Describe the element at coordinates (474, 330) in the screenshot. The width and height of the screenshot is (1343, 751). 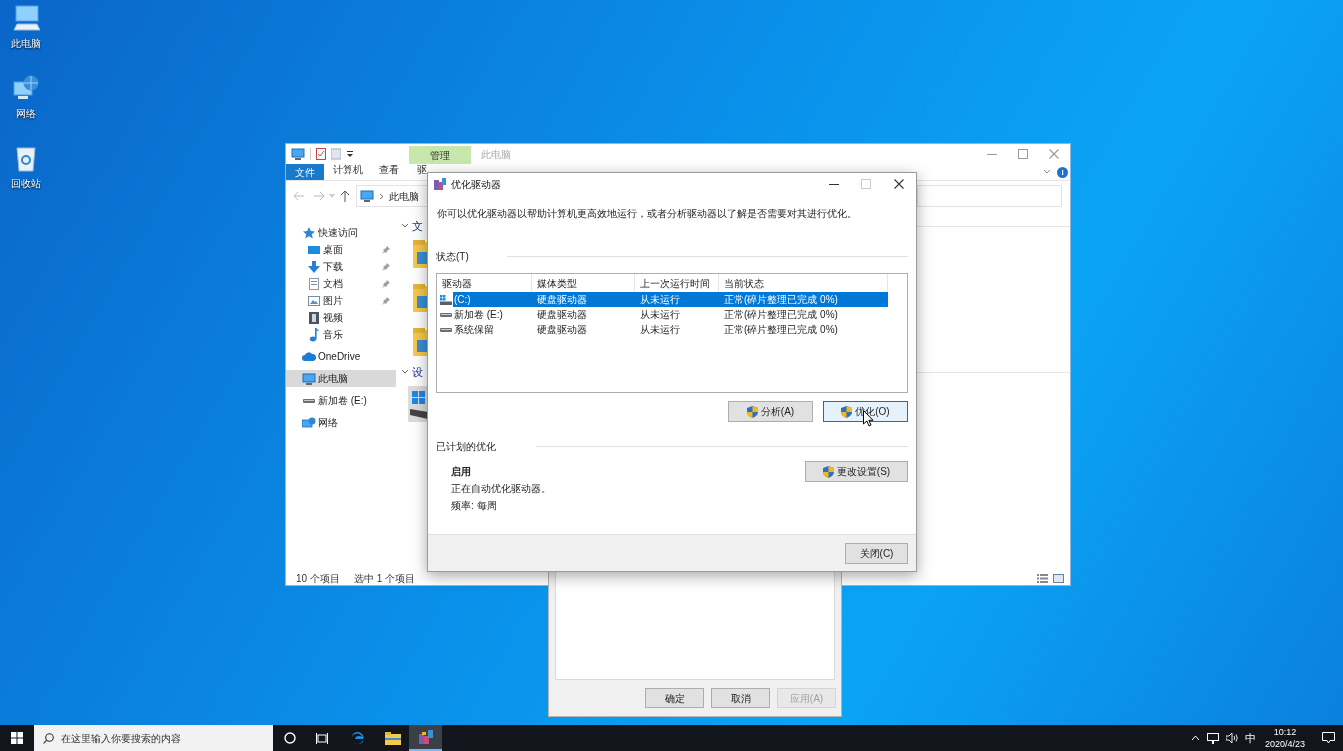
I see `table-cell-text: 系统保留` at that location.